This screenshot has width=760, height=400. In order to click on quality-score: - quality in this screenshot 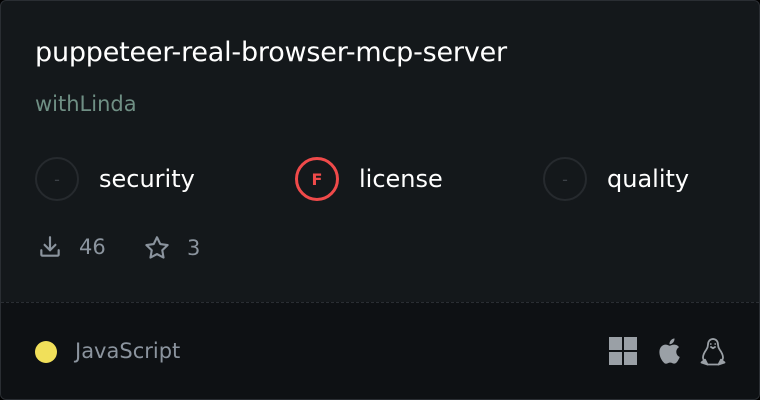, I will do `click(616, 179)`.